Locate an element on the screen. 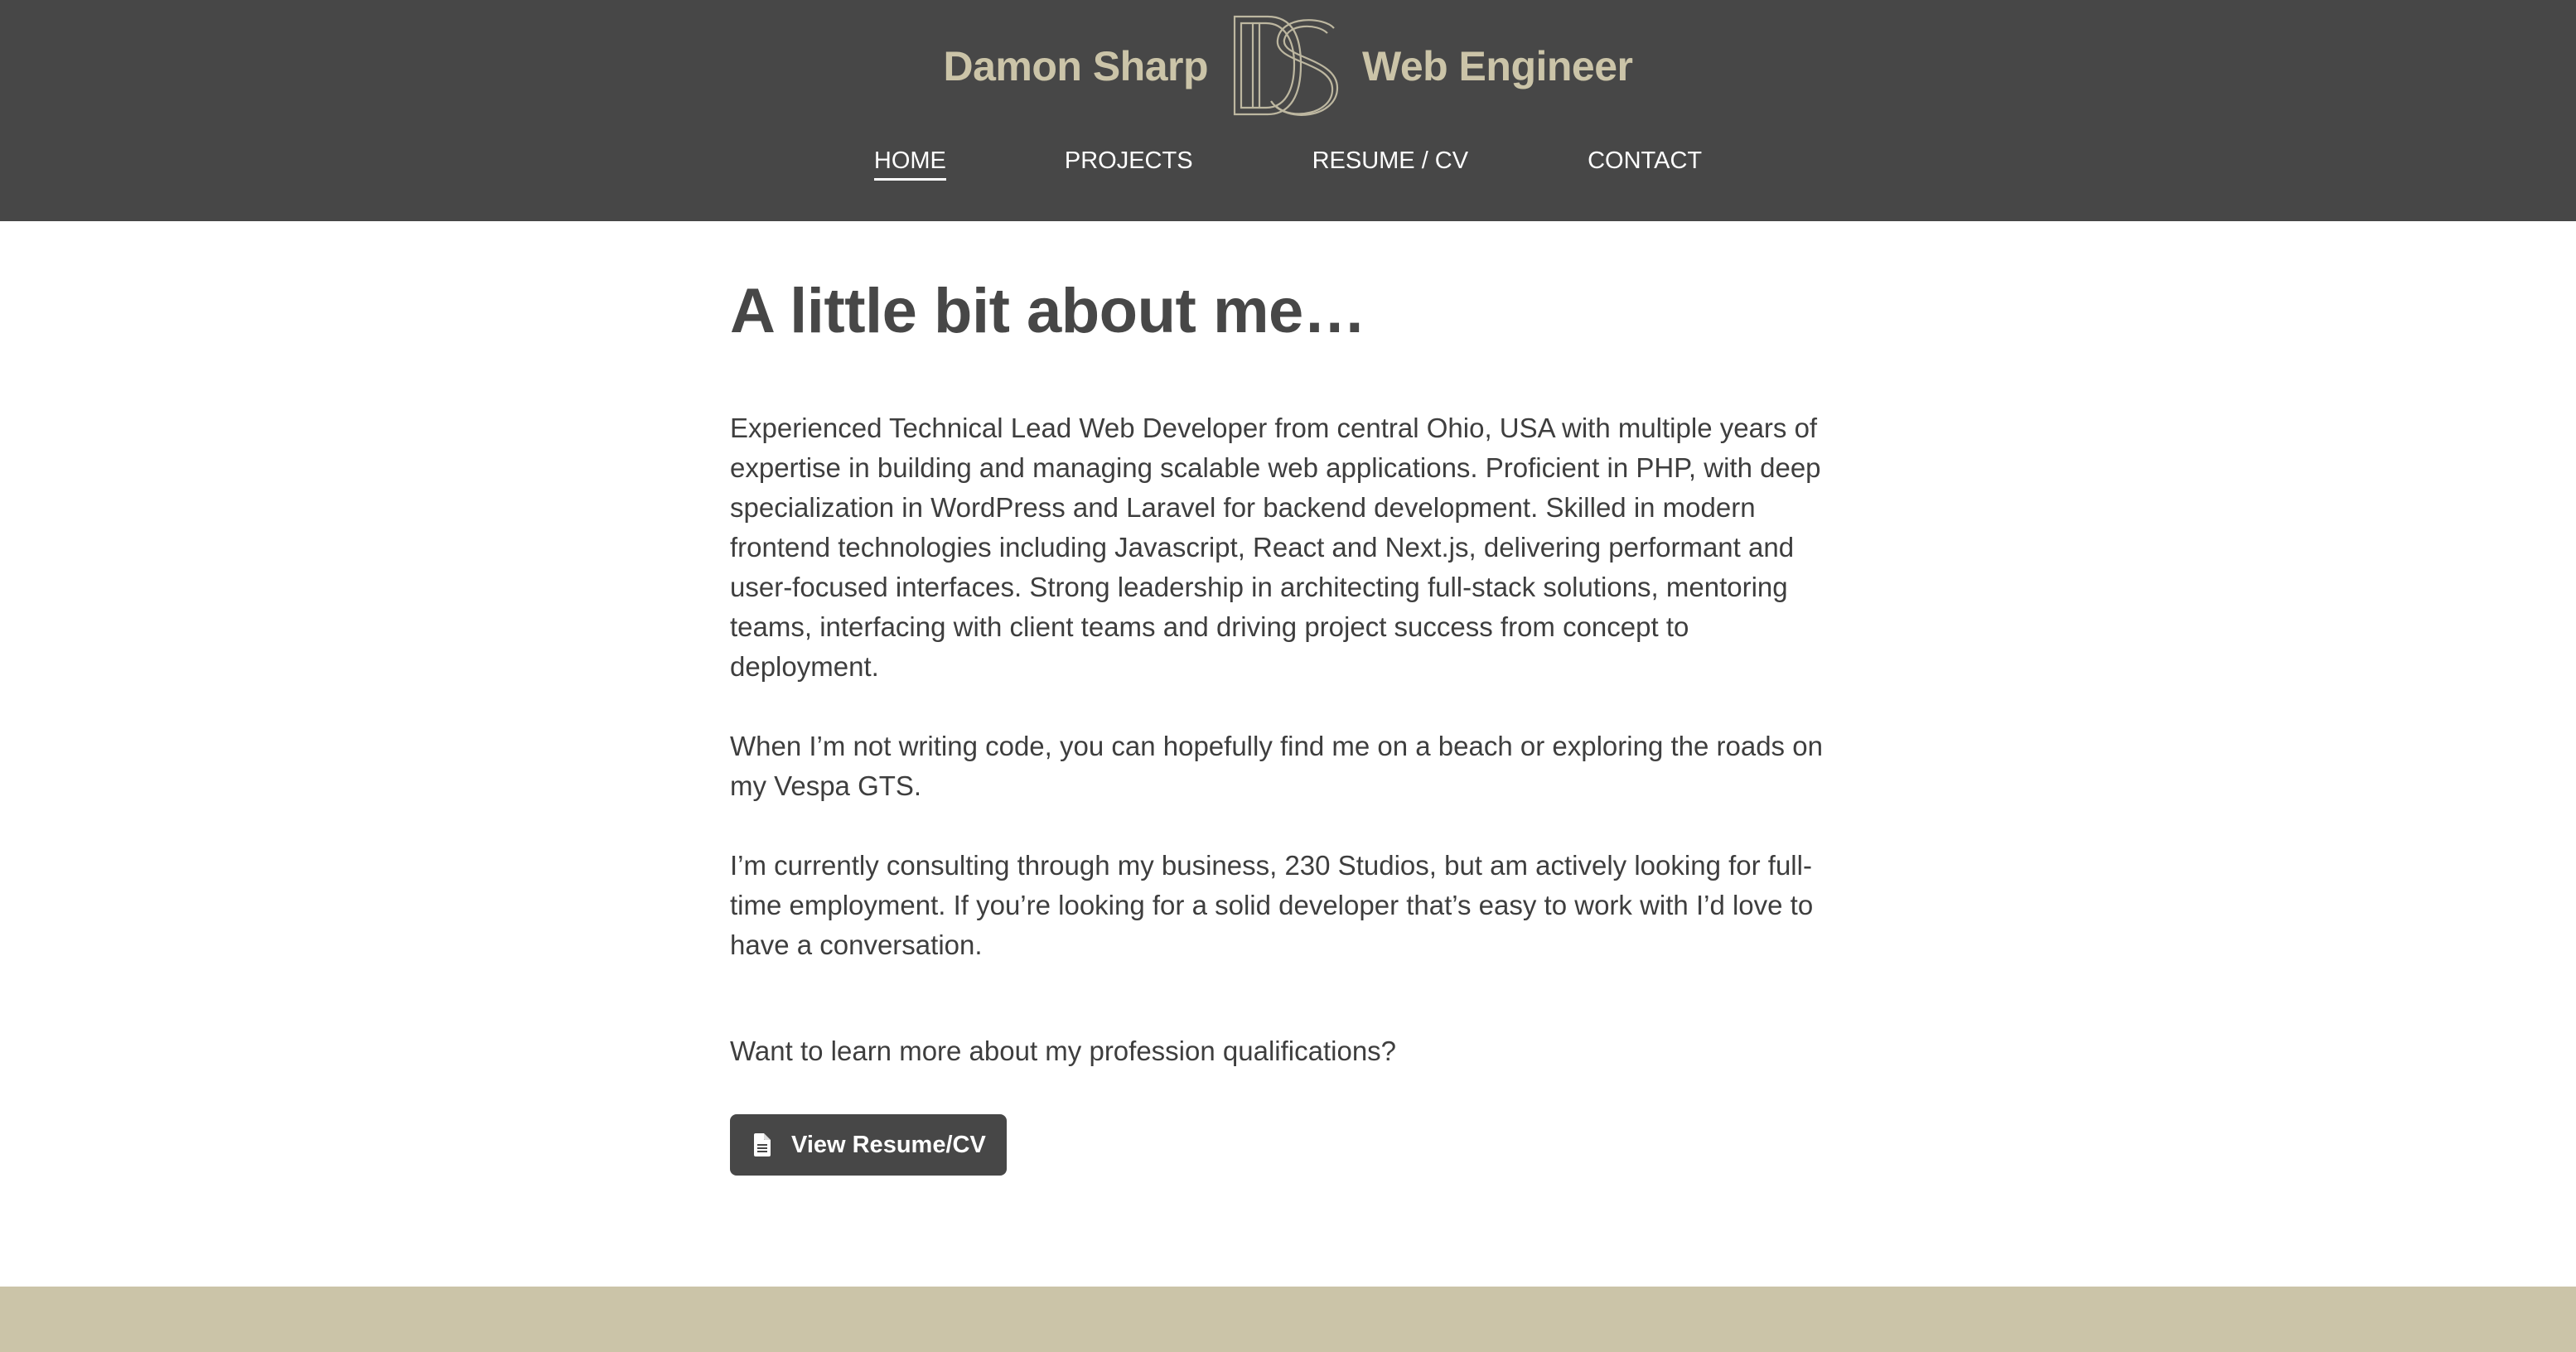 The height and width of the screenshot is (1352, 2576). nav-item-projects: PROJECTS is located at coordinates (1129, 164).